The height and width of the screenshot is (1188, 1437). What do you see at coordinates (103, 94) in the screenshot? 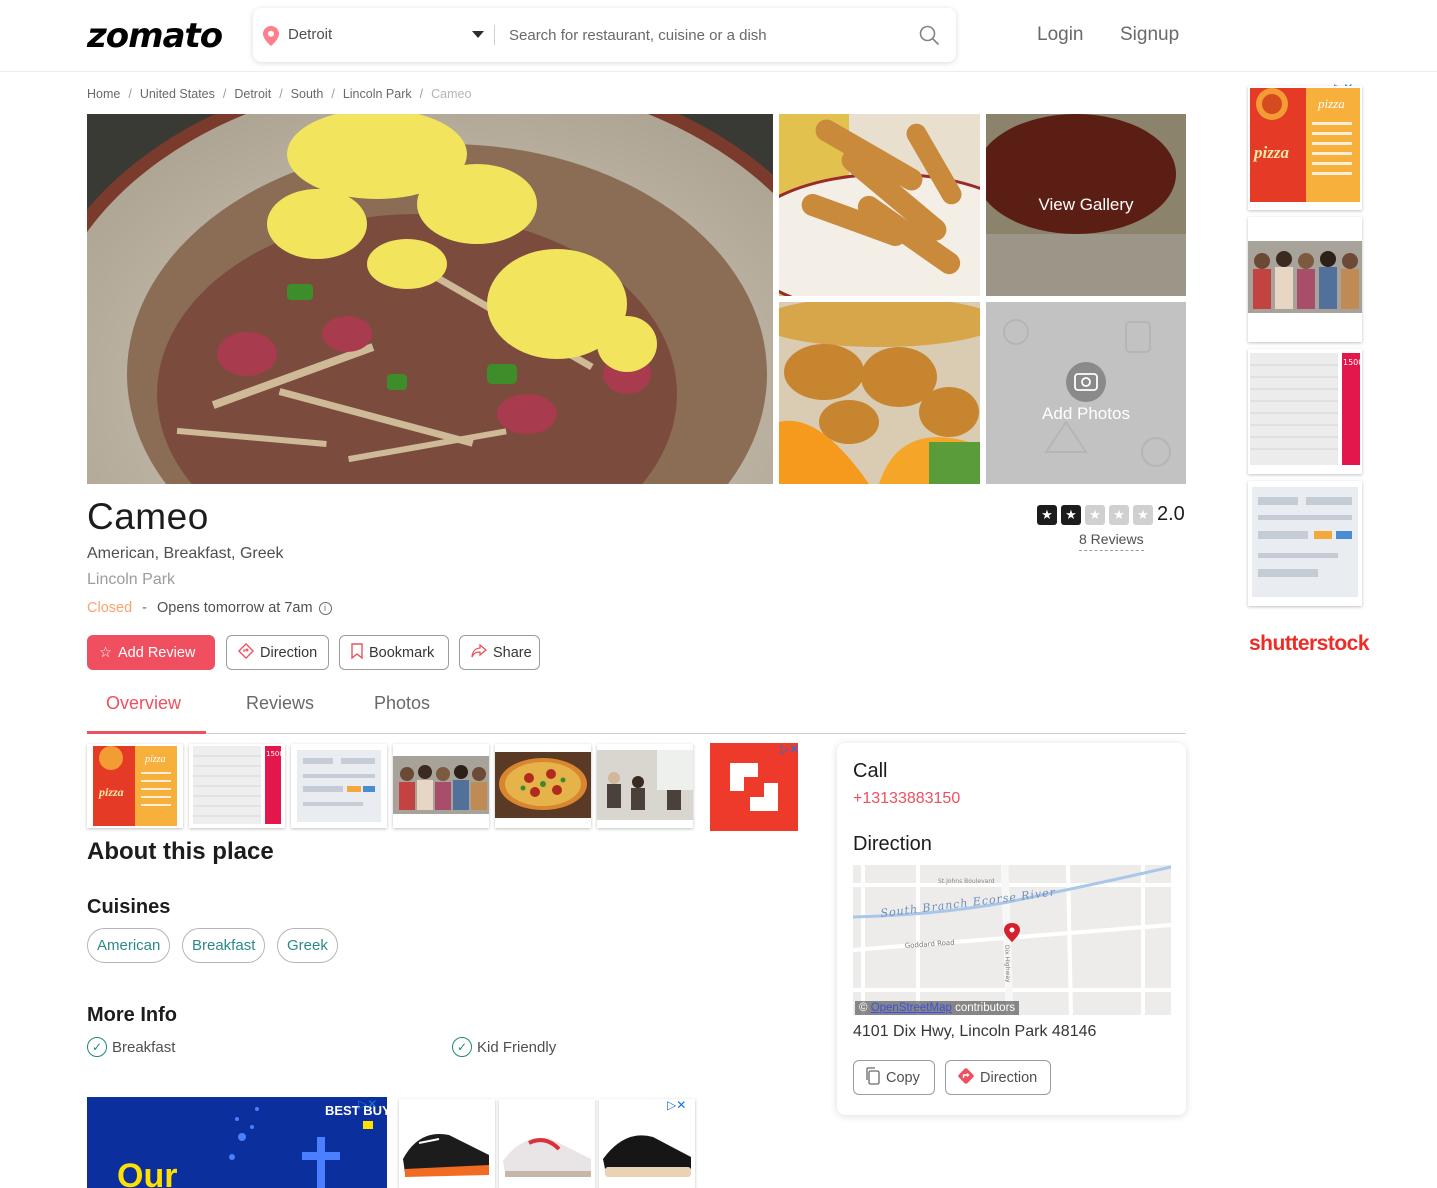
I see `breadcrumb-home: Home` at bounding box center [103, 94].